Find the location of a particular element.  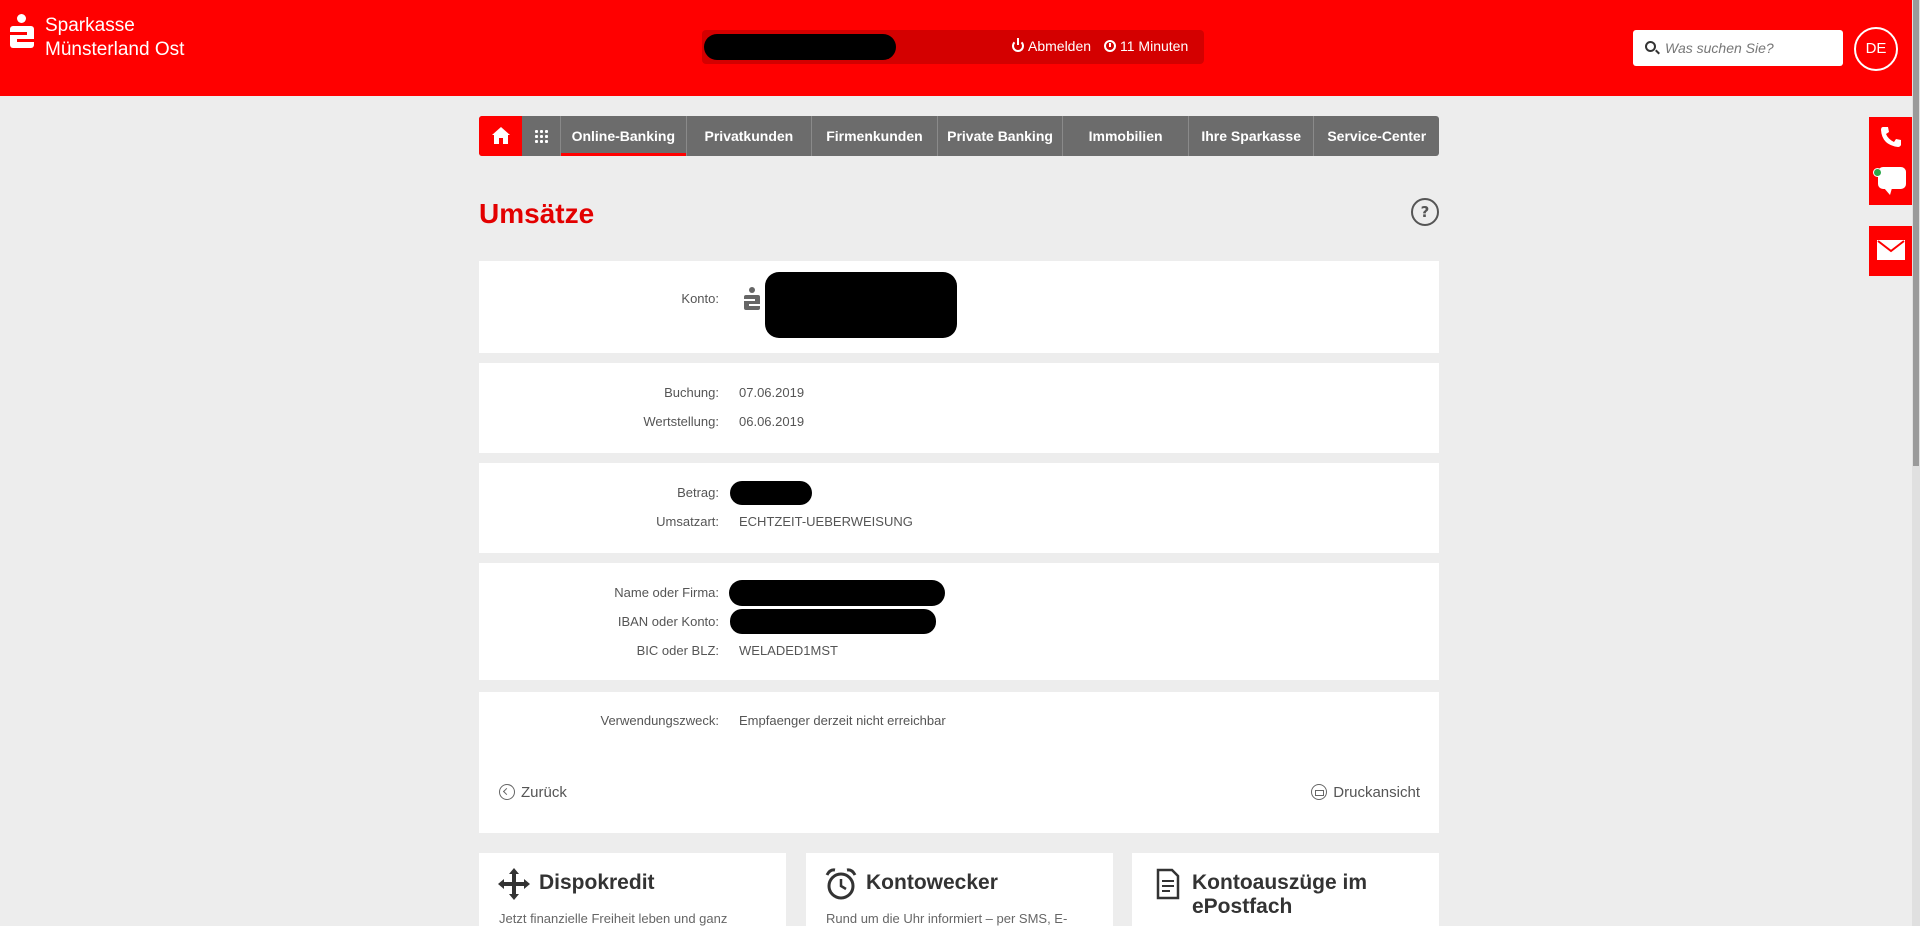

betrag-label: Betrag: is located at coordinates (698, 492).